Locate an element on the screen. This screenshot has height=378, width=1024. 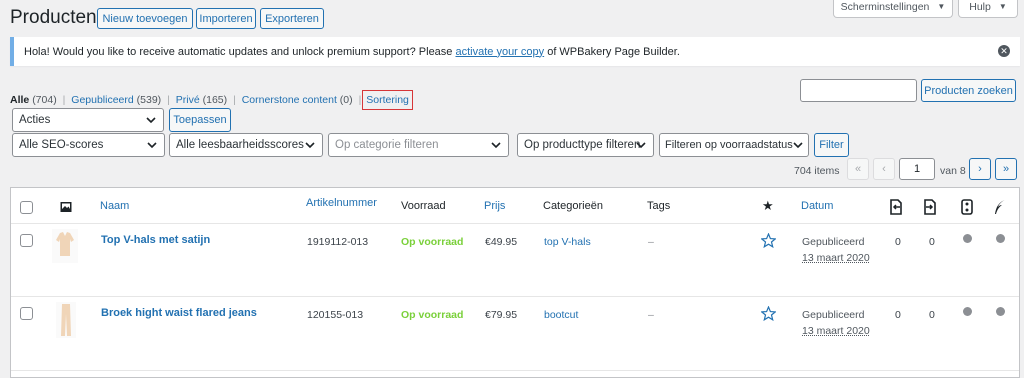
view-sorting: Sortering is located at coordinates (387, 100).